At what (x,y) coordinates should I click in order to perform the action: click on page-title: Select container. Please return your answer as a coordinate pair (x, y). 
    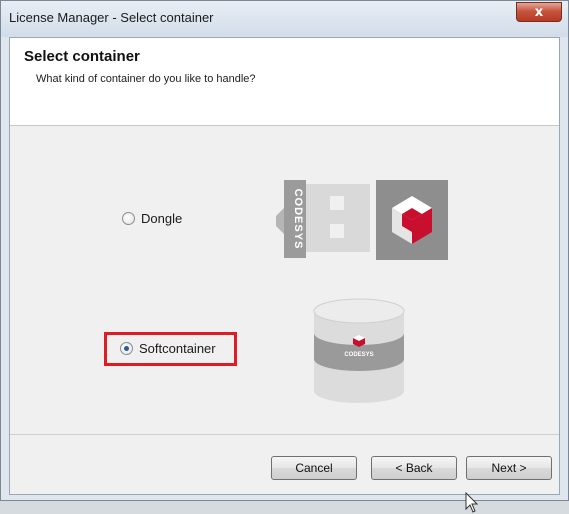
    Looking at the image, I should click on (82, 56).